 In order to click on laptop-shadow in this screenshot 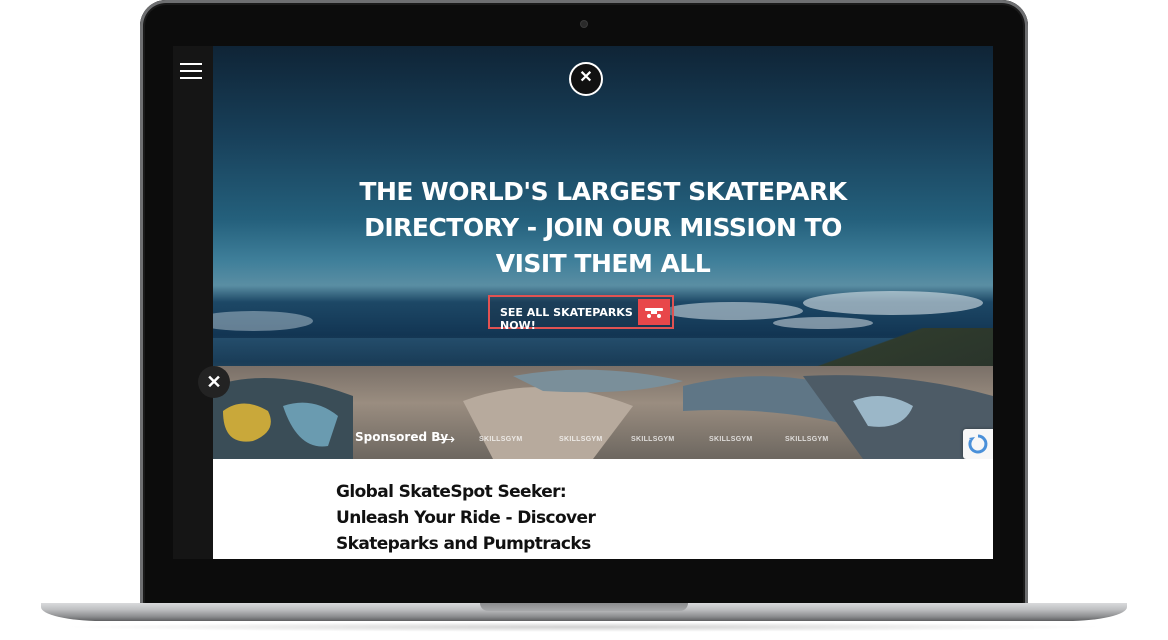, I will do `click(584, 627)`.